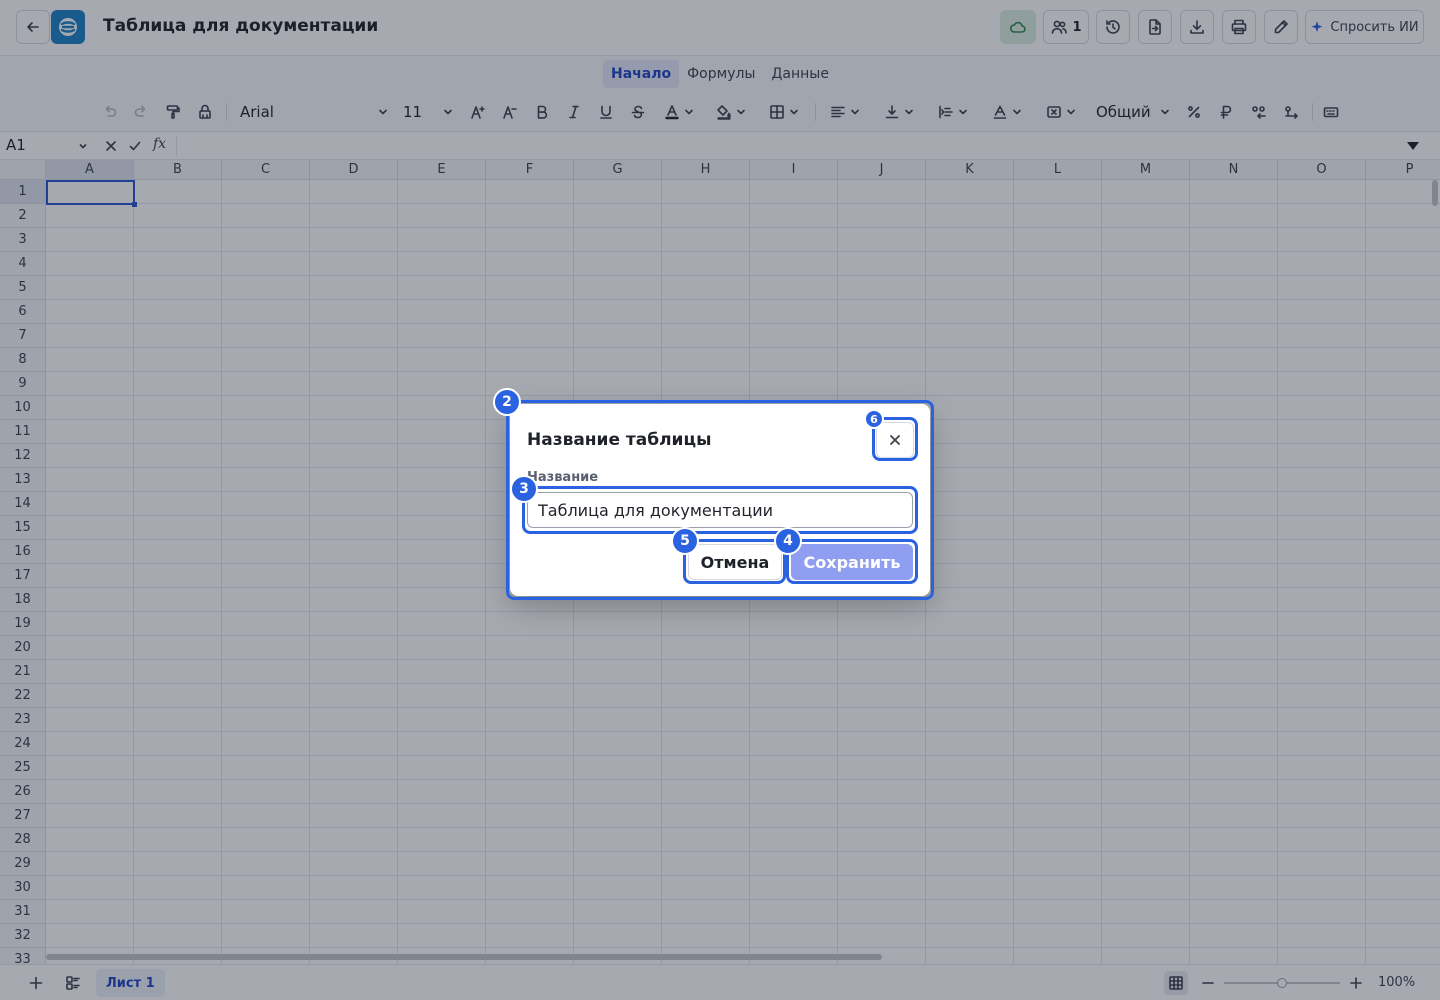  What do you see at coordinates (685, 541) in the screenshot?
I see `annotation-badge-cancel: 5` at bounding box center [685, 541].